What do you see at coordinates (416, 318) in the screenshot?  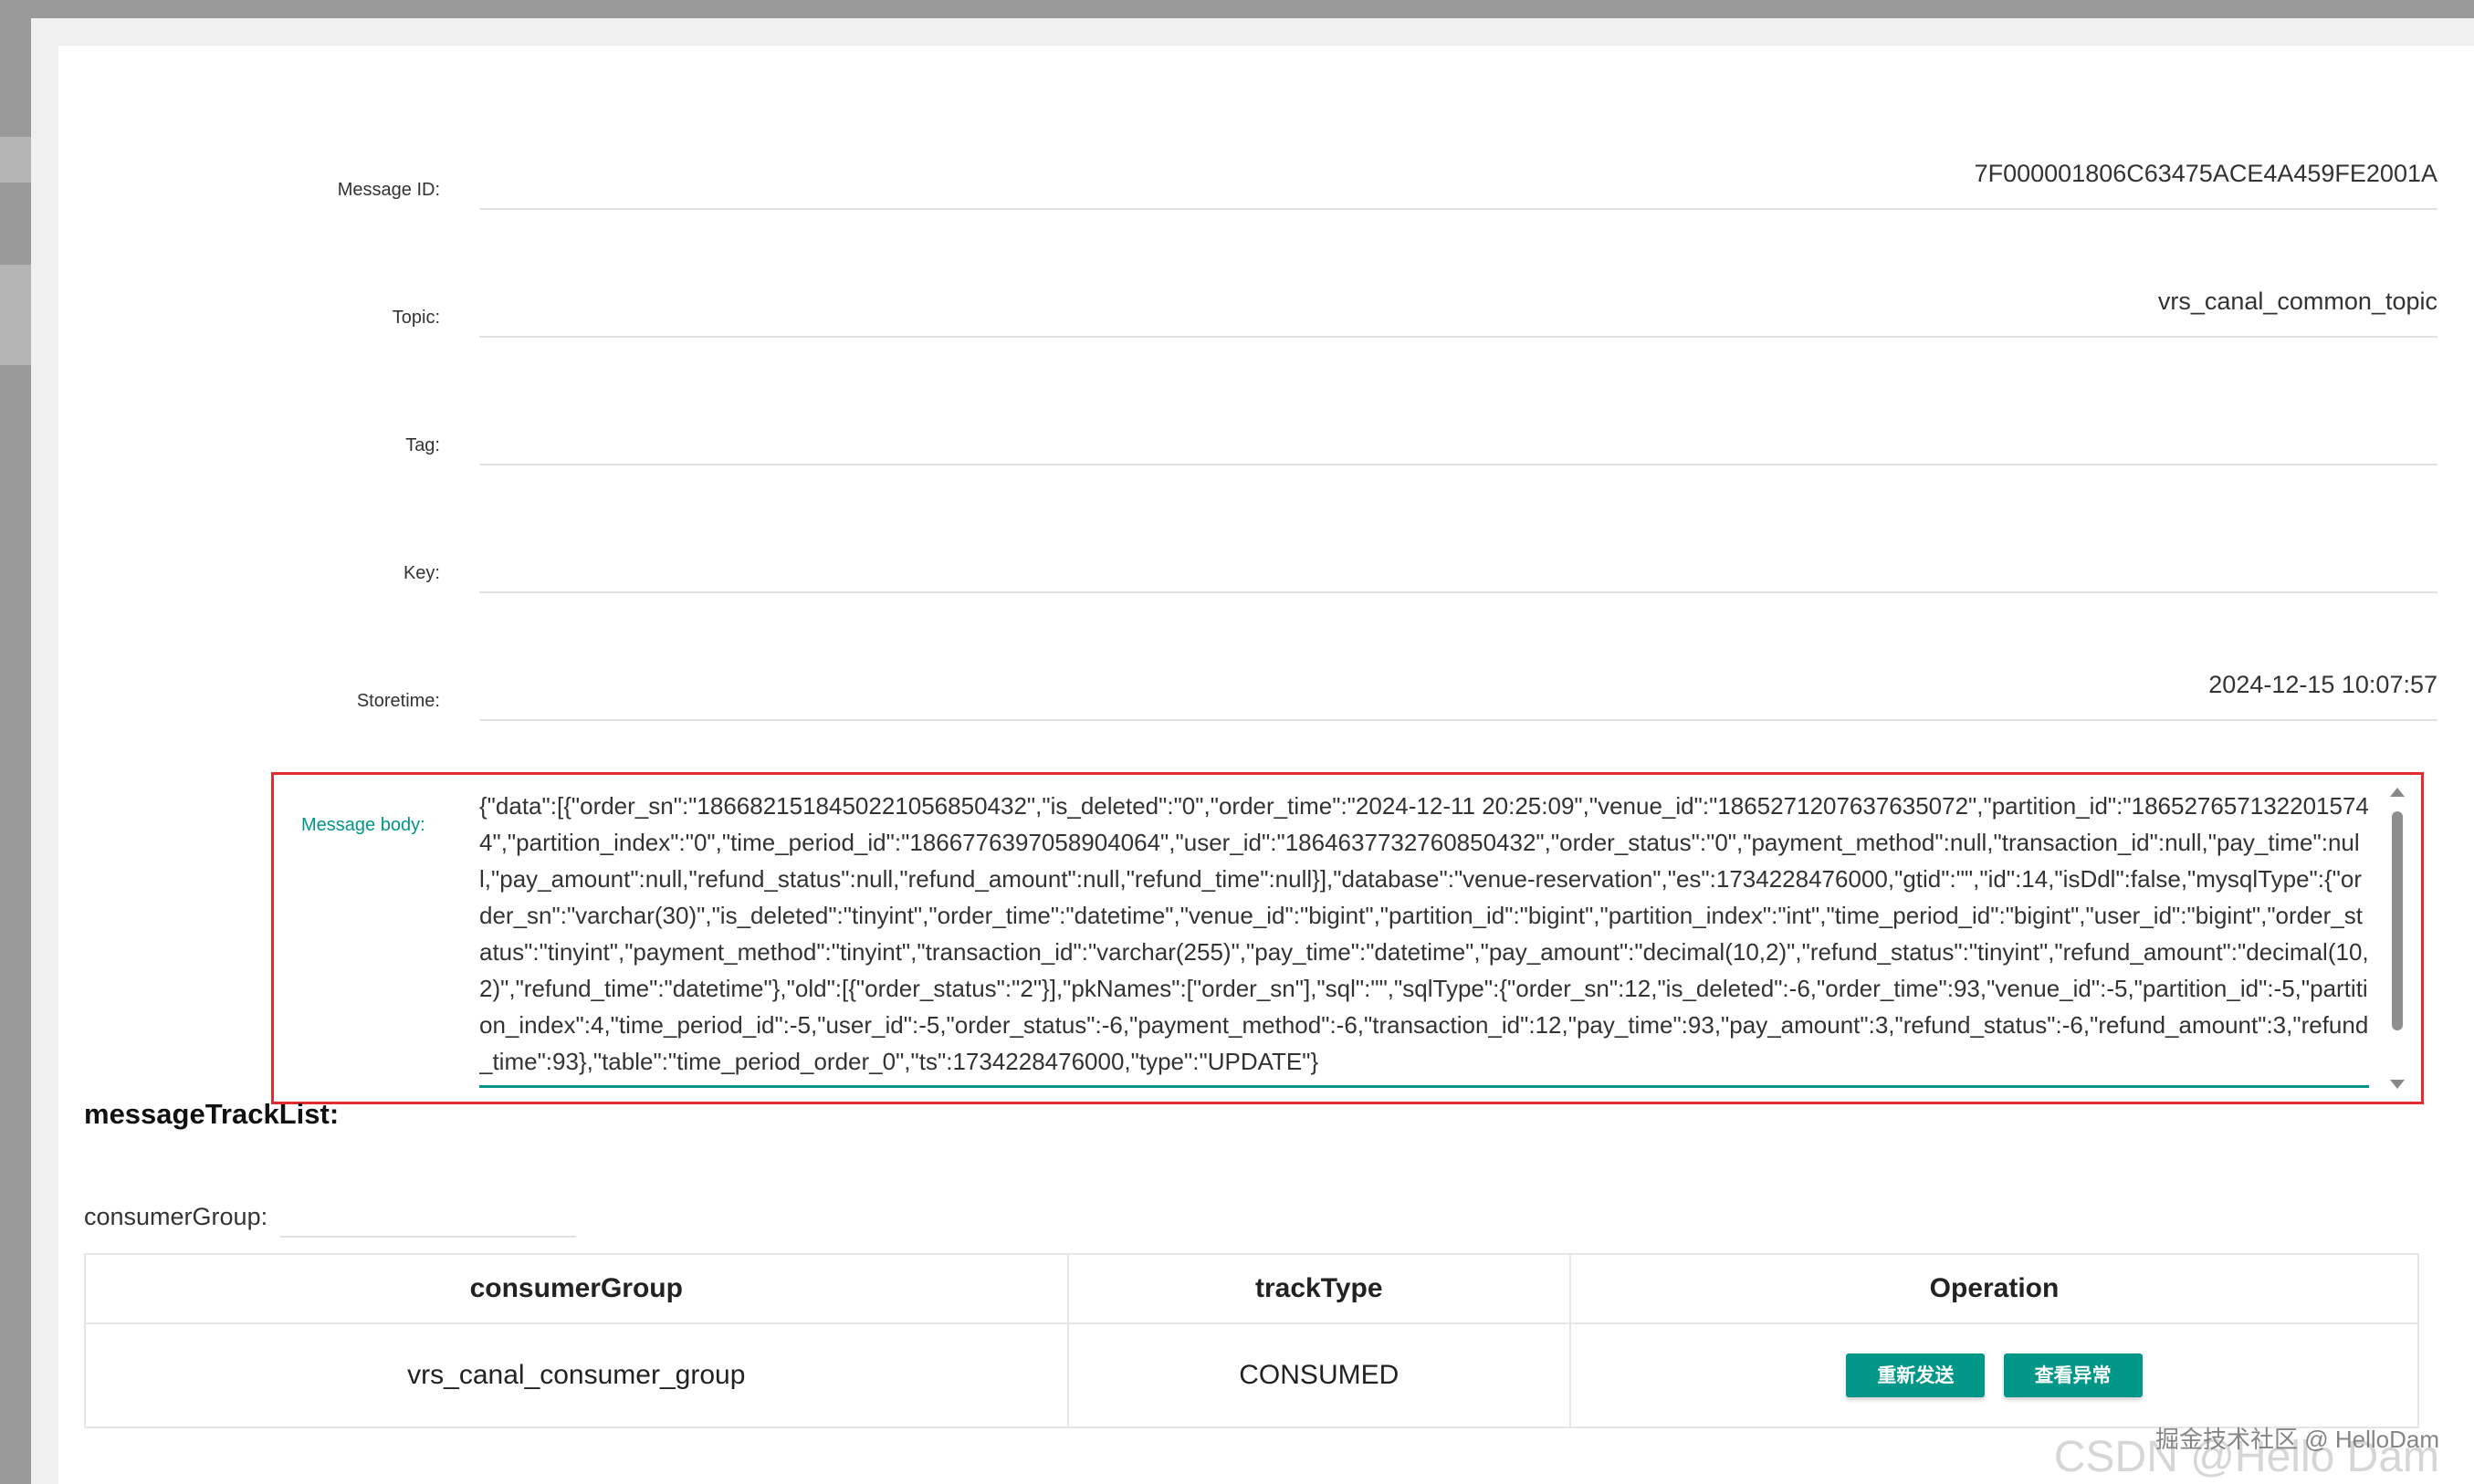 I see `field-label: Topic:` at bounding box center [416, 318].